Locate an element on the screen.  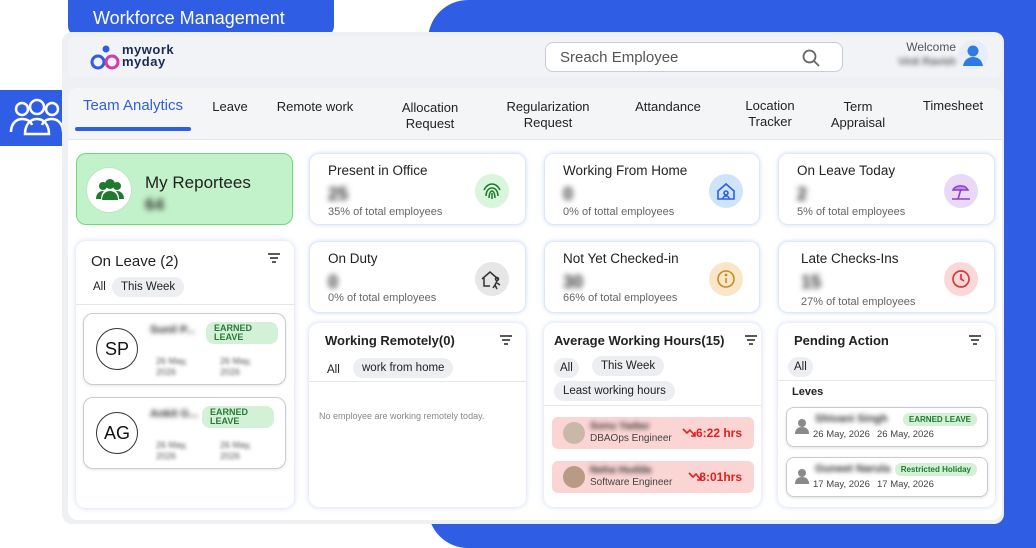
app-logo: mywork myday is located at coordinates (140, 57).